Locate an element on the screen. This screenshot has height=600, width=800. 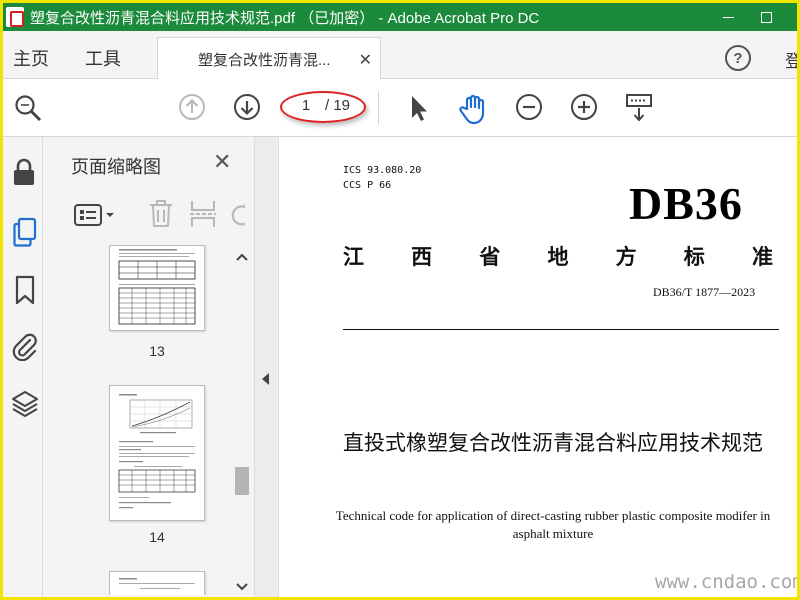
split-page-icon is located at coordinates (203, 216).